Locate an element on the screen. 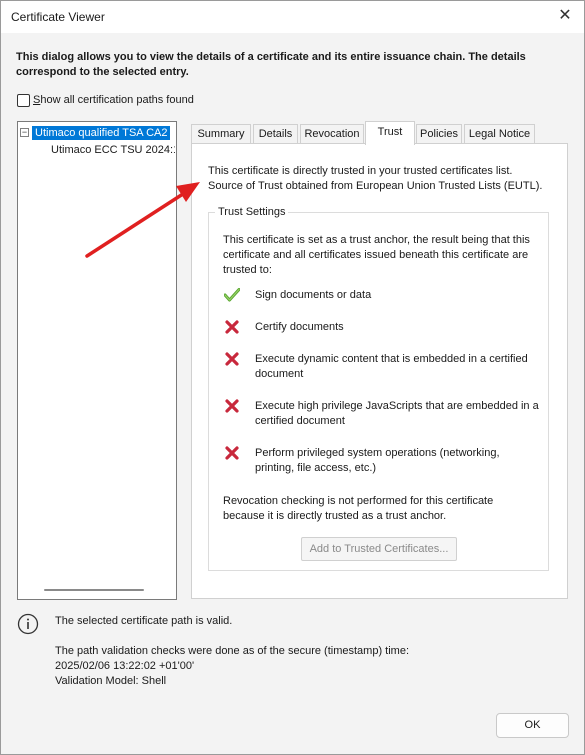 The height and width of the screenshot is (755, 585). tree-item-root: − Utimaco qualified TSA CA2 is located at coordinates (97, 132).